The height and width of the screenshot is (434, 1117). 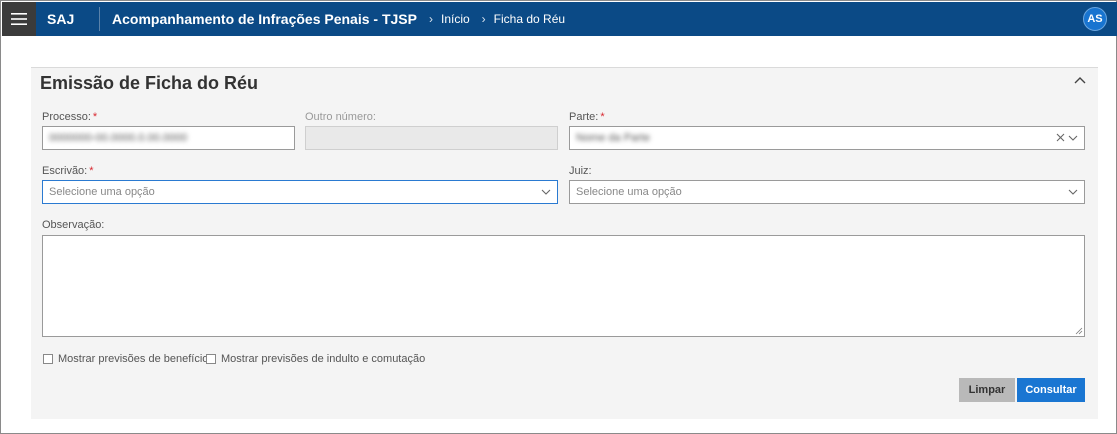 I want to click on breadcrumb-current: Ficha do Réu, so click(x=529, y=19).